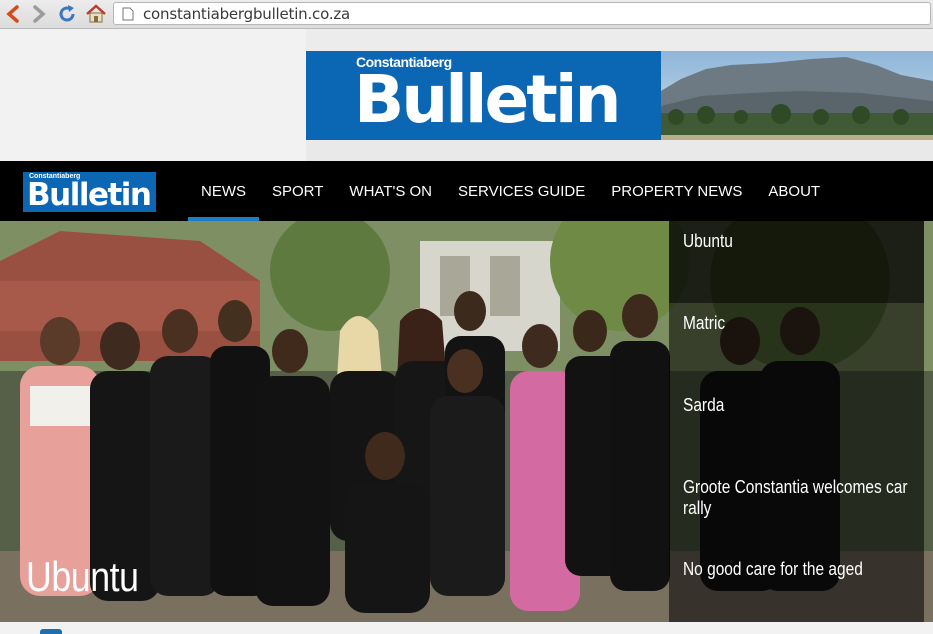 Image resolution: width=933 pixels, height=634 pixels. I want to click on story-title: Groote Constantia welcomes car rally, so click(796, 498).